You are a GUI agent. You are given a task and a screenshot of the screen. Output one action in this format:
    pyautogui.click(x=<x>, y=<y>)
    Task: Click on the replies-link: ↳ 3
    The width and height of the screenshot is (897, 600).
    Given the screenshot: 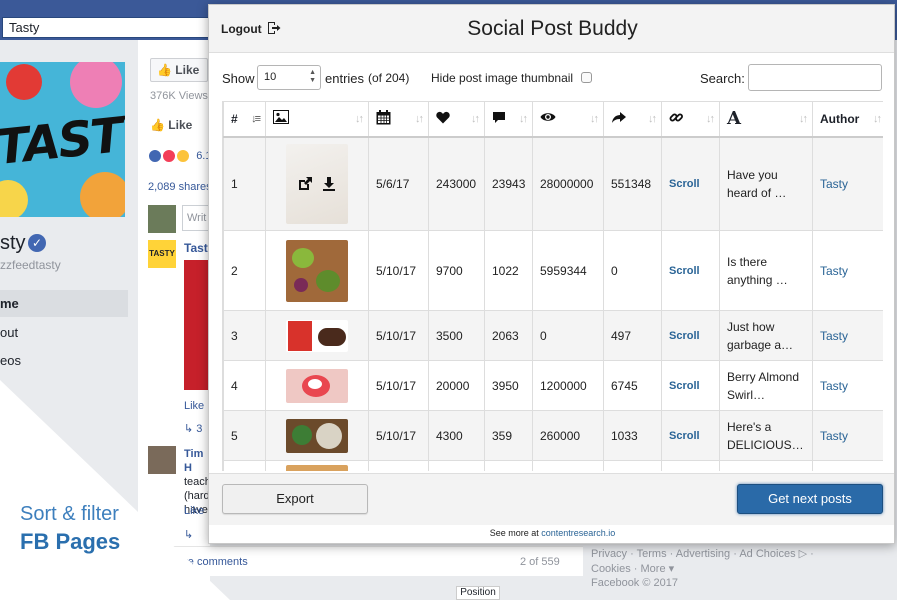 What is the action you would take?
    pyautogui.click(x=193, y=428)
    